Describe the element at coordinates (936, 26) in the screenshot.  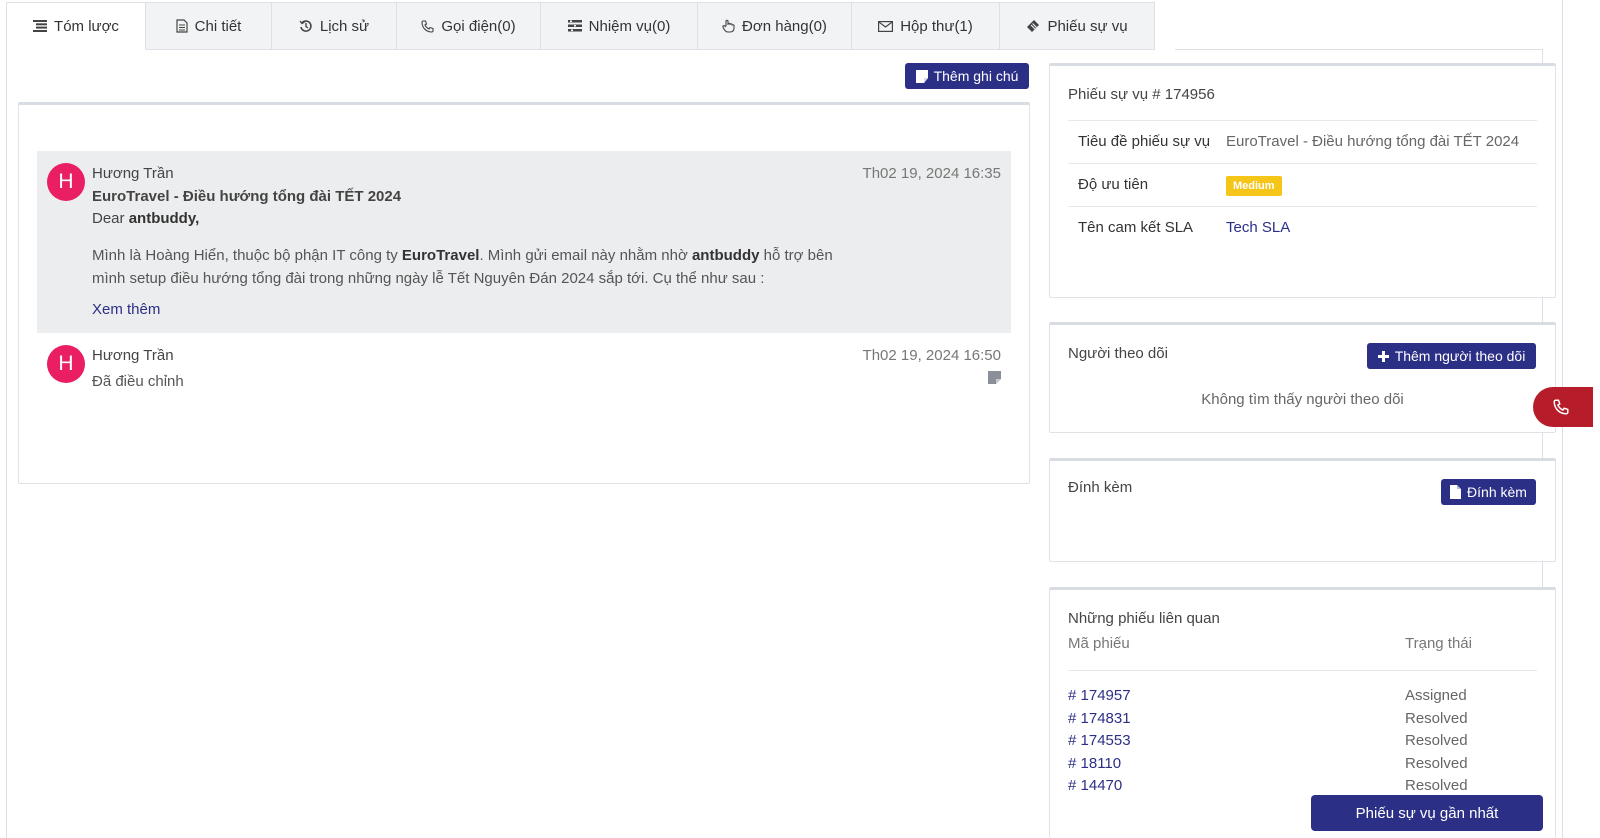
I see `tab-label: Hộp thư(1)` at that location.